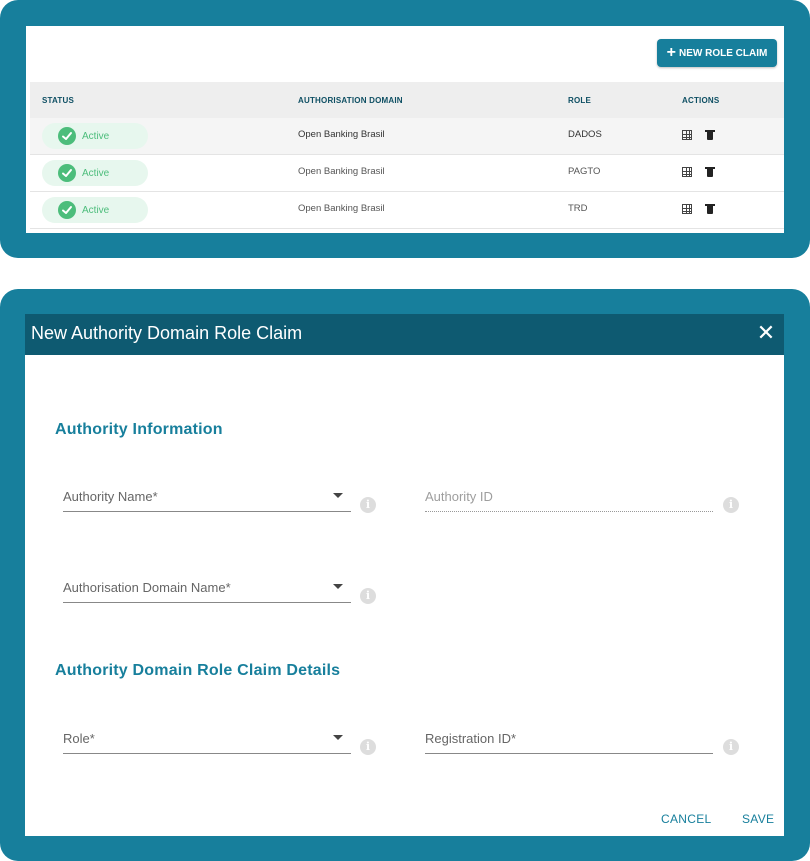 The image size is (810, 861). I want to click on table-row: Active Open Banking Brasil TRD, so click(407, 210).